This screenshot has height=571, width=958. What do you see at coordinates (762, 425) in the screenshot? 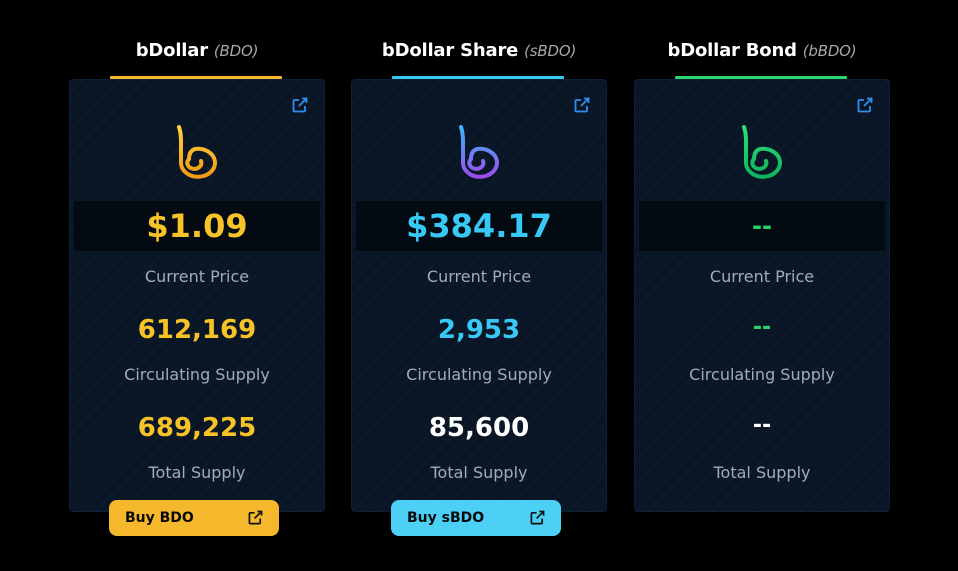
I see `total-supply-value: --` at bounding box center [762, 425].